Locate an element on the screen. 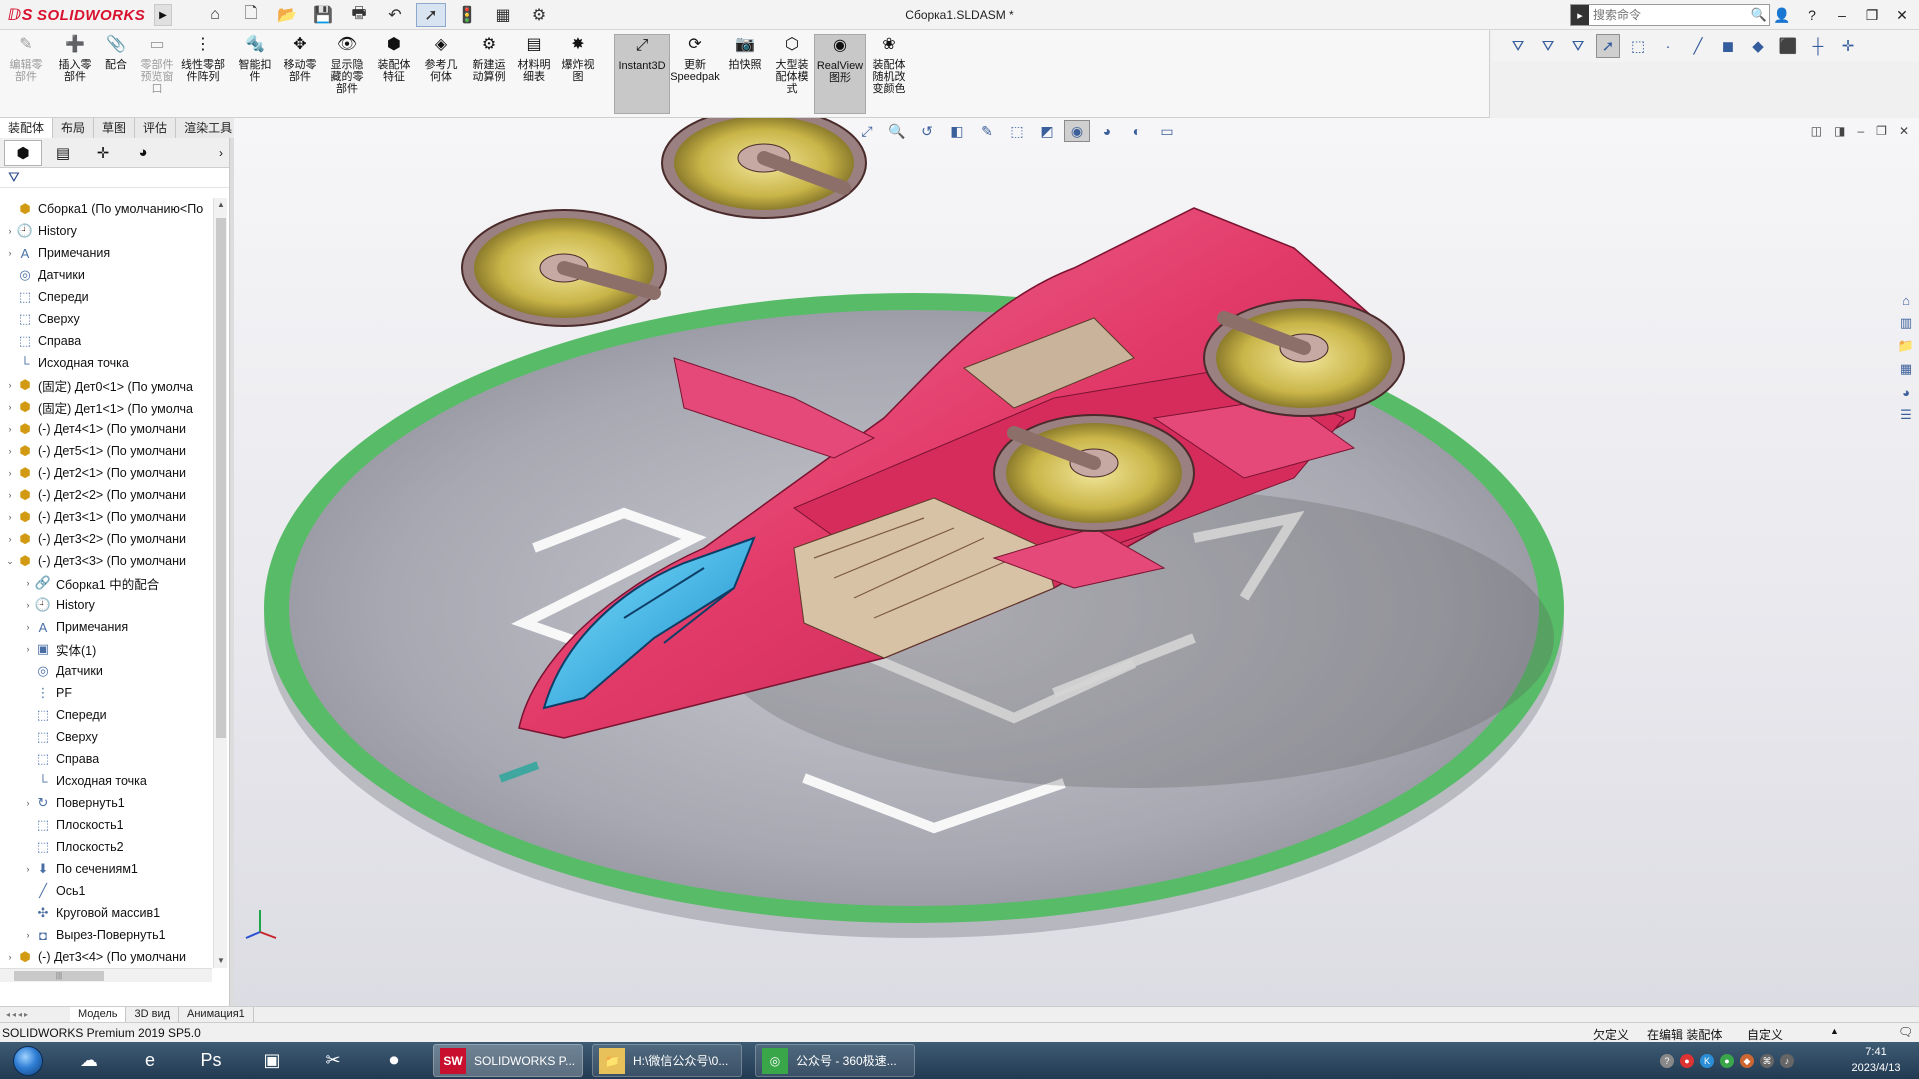  tree-node: › ↻ Повернуть1 is located at coordinates (106, 803).